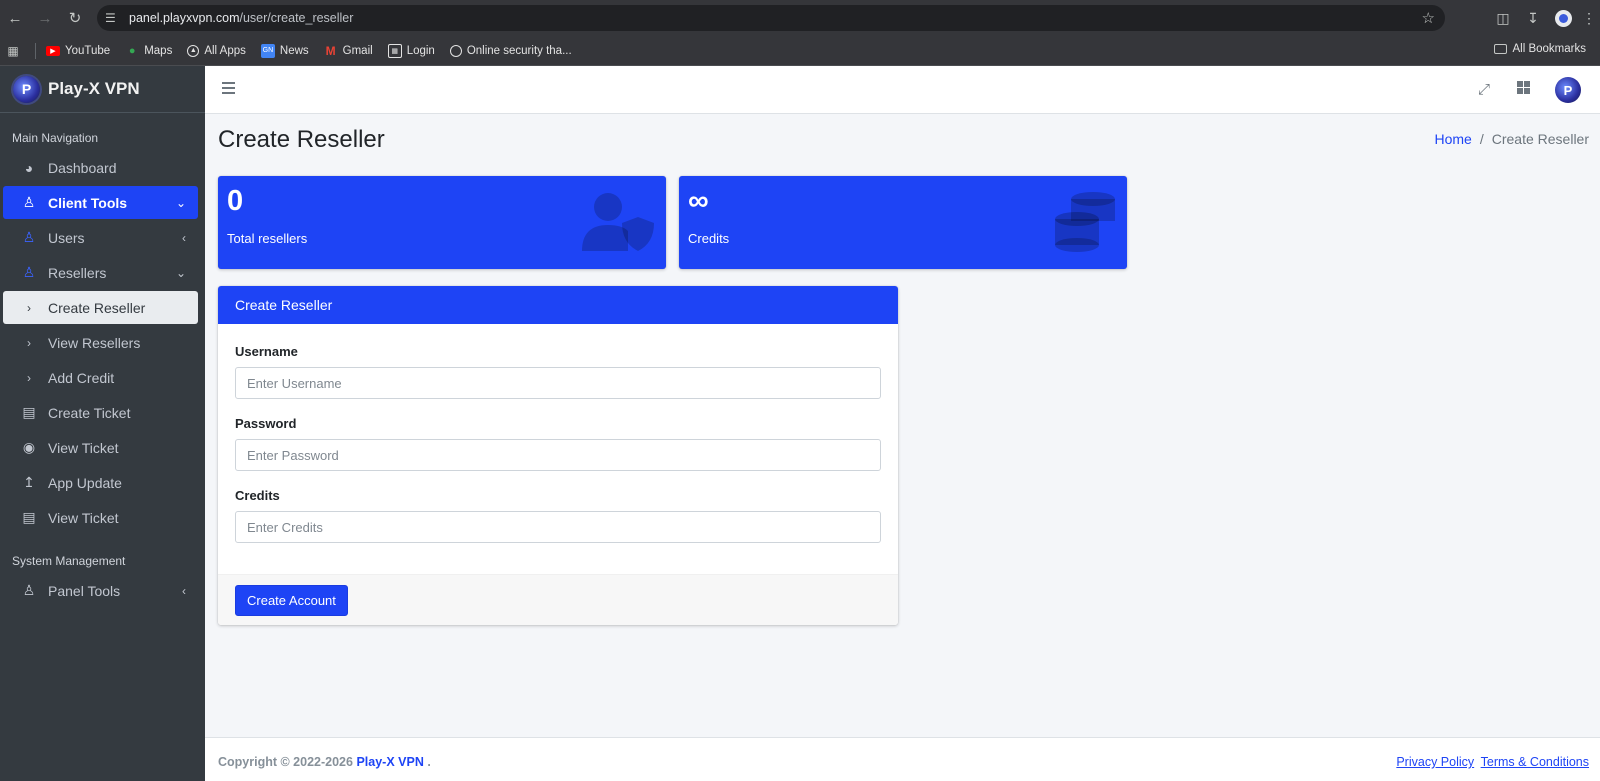  What do you see at coordinates (75, 18) in the screenshot?
I see `reload-icon: ↻` at bounding box center [75, 18].